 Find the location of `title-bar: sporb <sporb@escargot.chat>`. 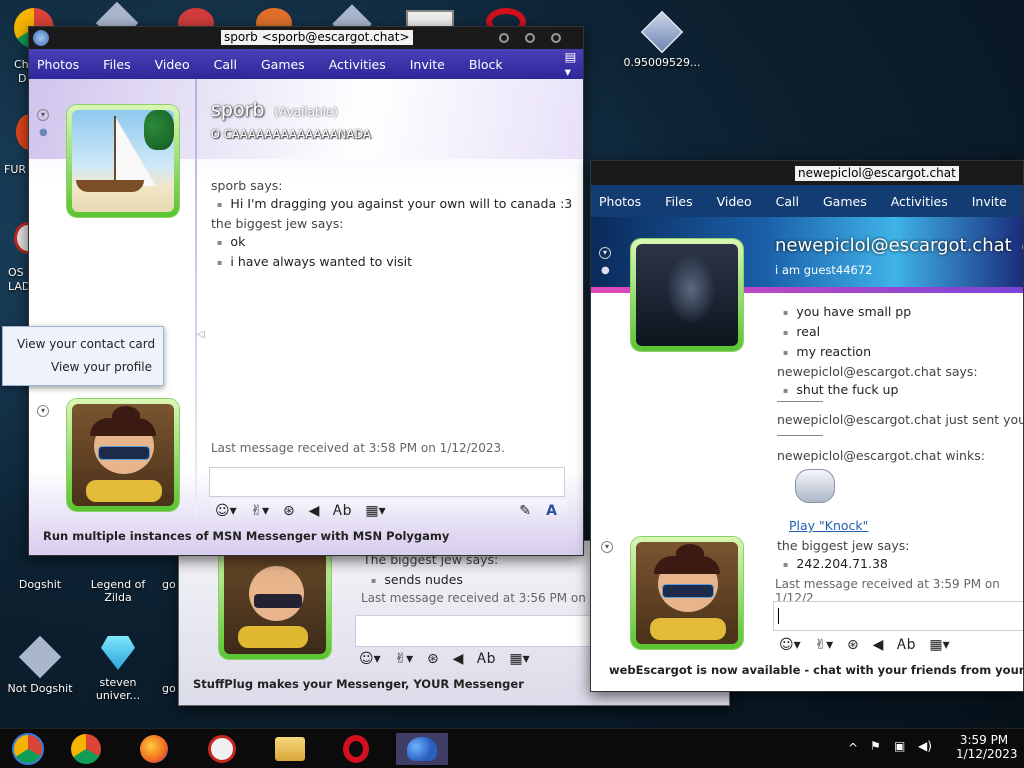

title-bar: sporb <sporb@escargot.chat> is located at coordinates (306, 38).